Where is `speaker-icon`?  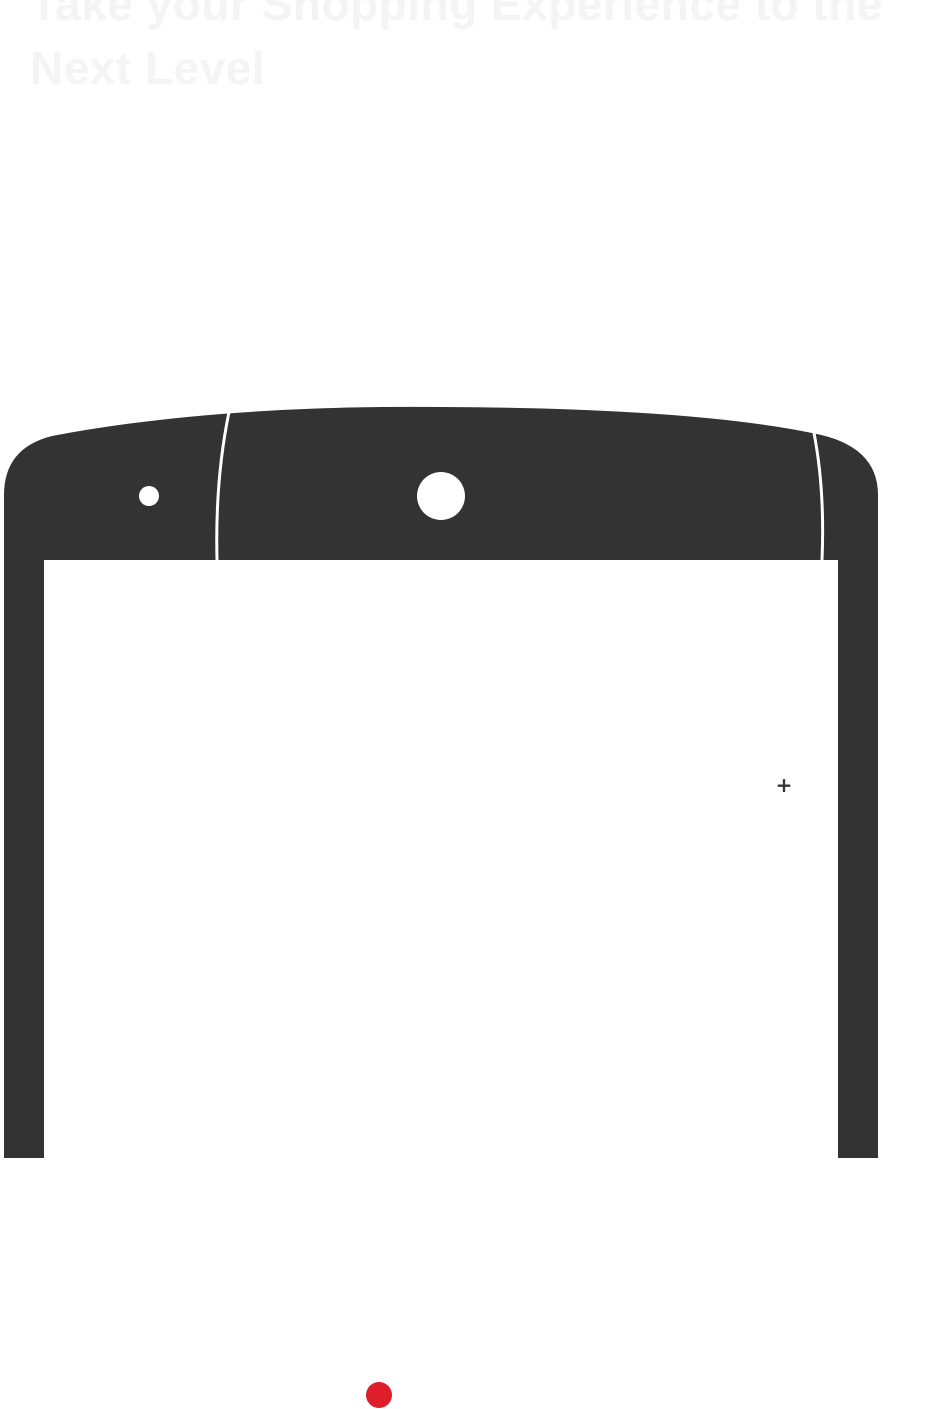 speaker-icon is located at coordinates (441, 496).